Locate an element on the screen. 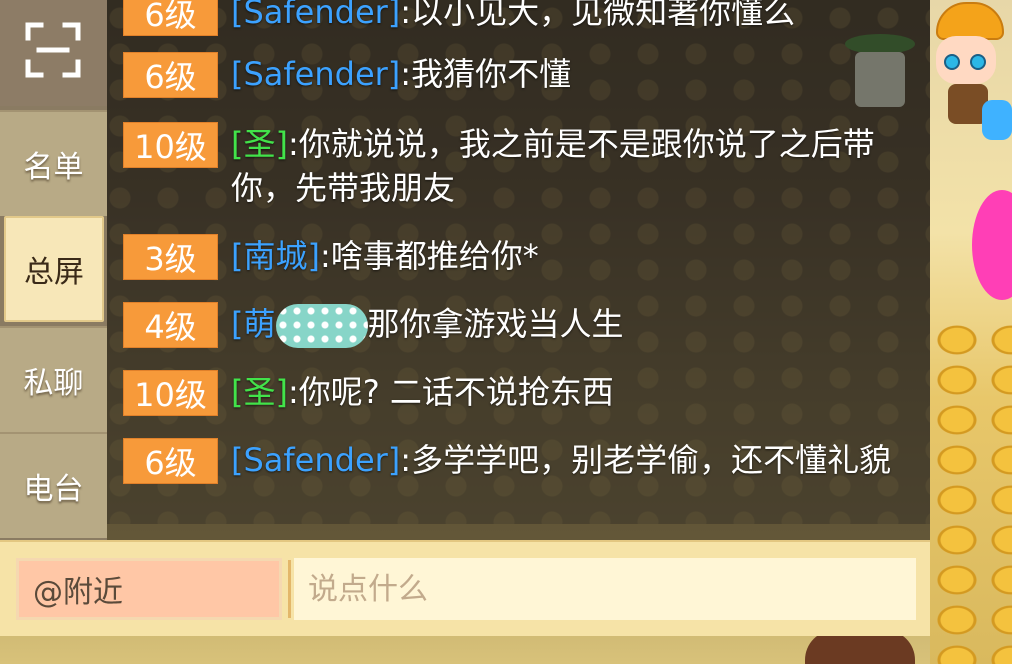 The image size is (1012, 664). message-body: :啥事都推给你* is located at coordinates (429, 256).